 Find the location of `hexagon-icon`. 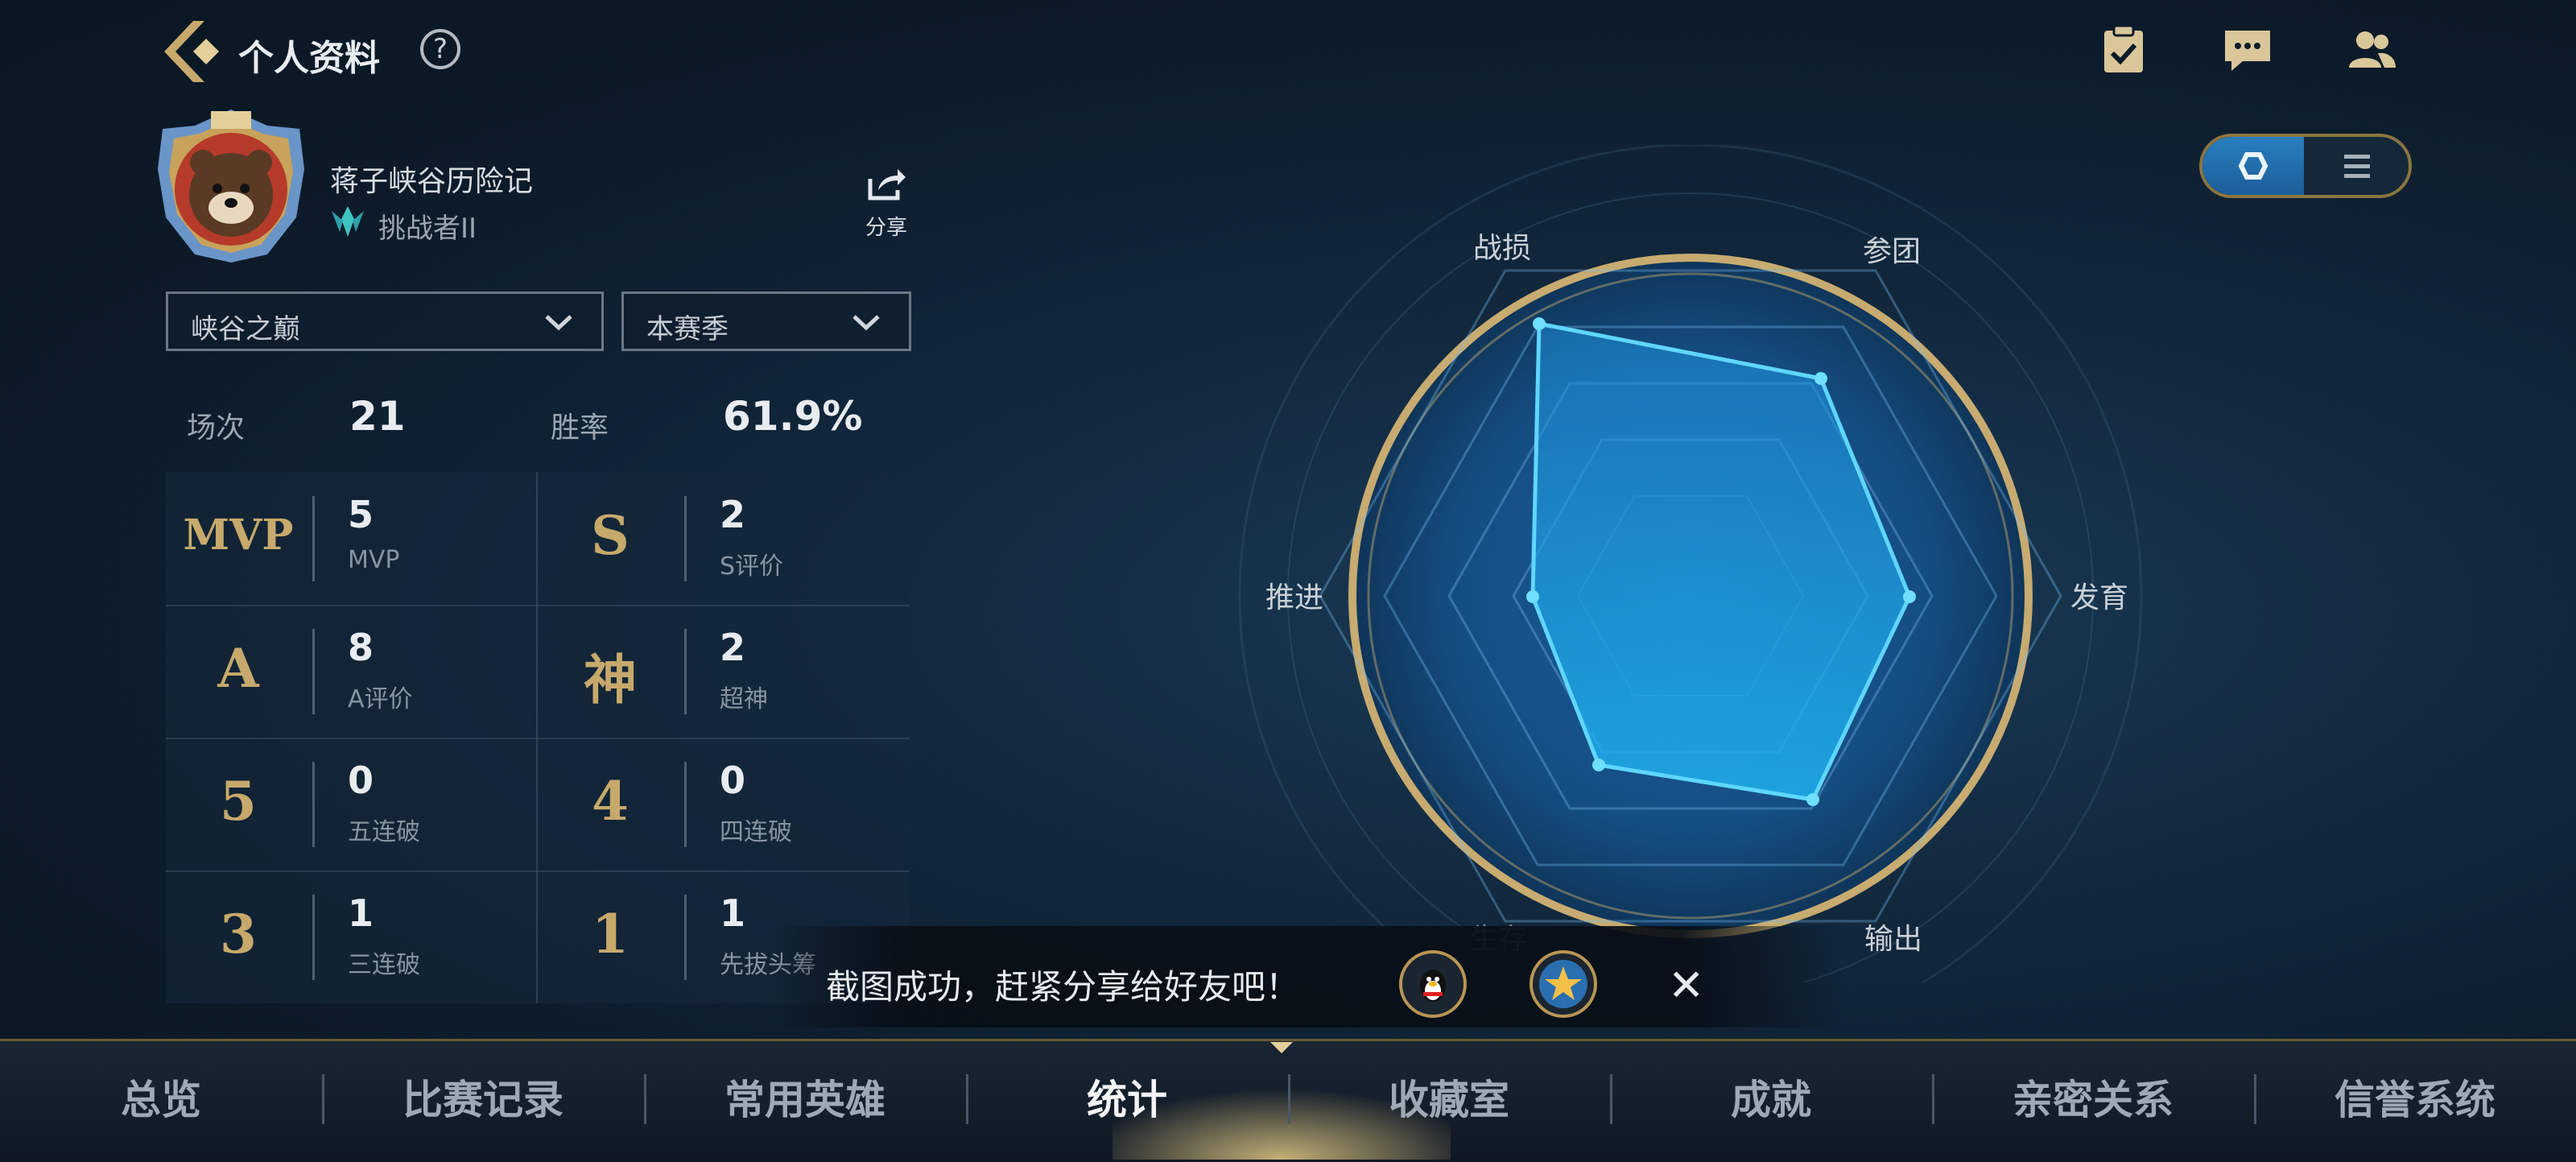

hexagon-icon is located at coordinates (2253, 166).